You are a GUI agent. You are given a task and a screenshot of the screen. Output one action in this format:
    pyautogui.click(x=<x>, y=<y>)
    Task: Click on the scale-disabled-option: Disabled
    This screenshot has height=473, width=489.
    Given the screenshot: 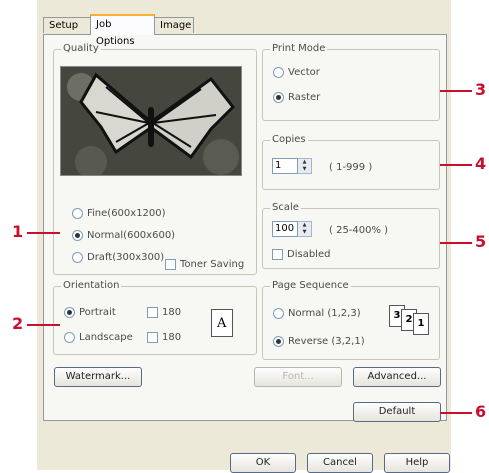 What is the action you would take?
    pyautogui.click(x=301, y=254)
    